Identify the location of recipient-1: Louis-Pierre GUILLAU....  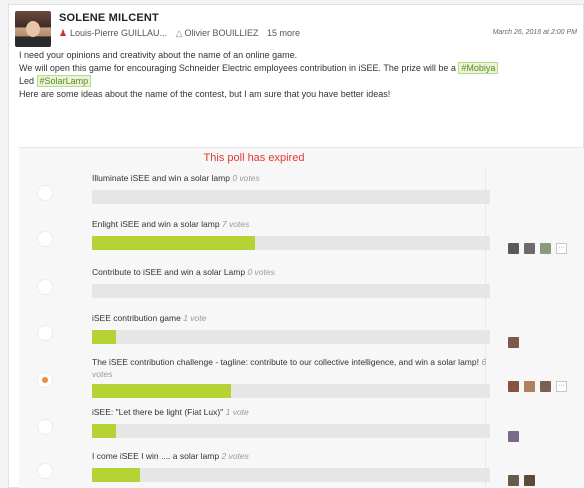
(118, 33).